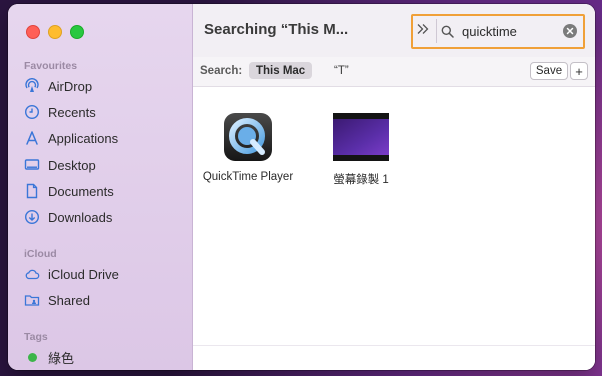 Image resolution: width=602 pixels, height=376 pixels. What do you see at coordinates (361, 180) in the screenshot?
I see `file-name: 螢幕錄製 1` at bounding box center [361, 180].